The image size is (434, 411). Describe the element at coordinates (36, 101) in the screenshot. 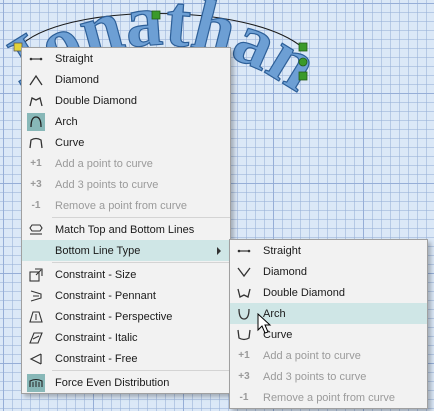

I see `double-diamond-icon` at that location.